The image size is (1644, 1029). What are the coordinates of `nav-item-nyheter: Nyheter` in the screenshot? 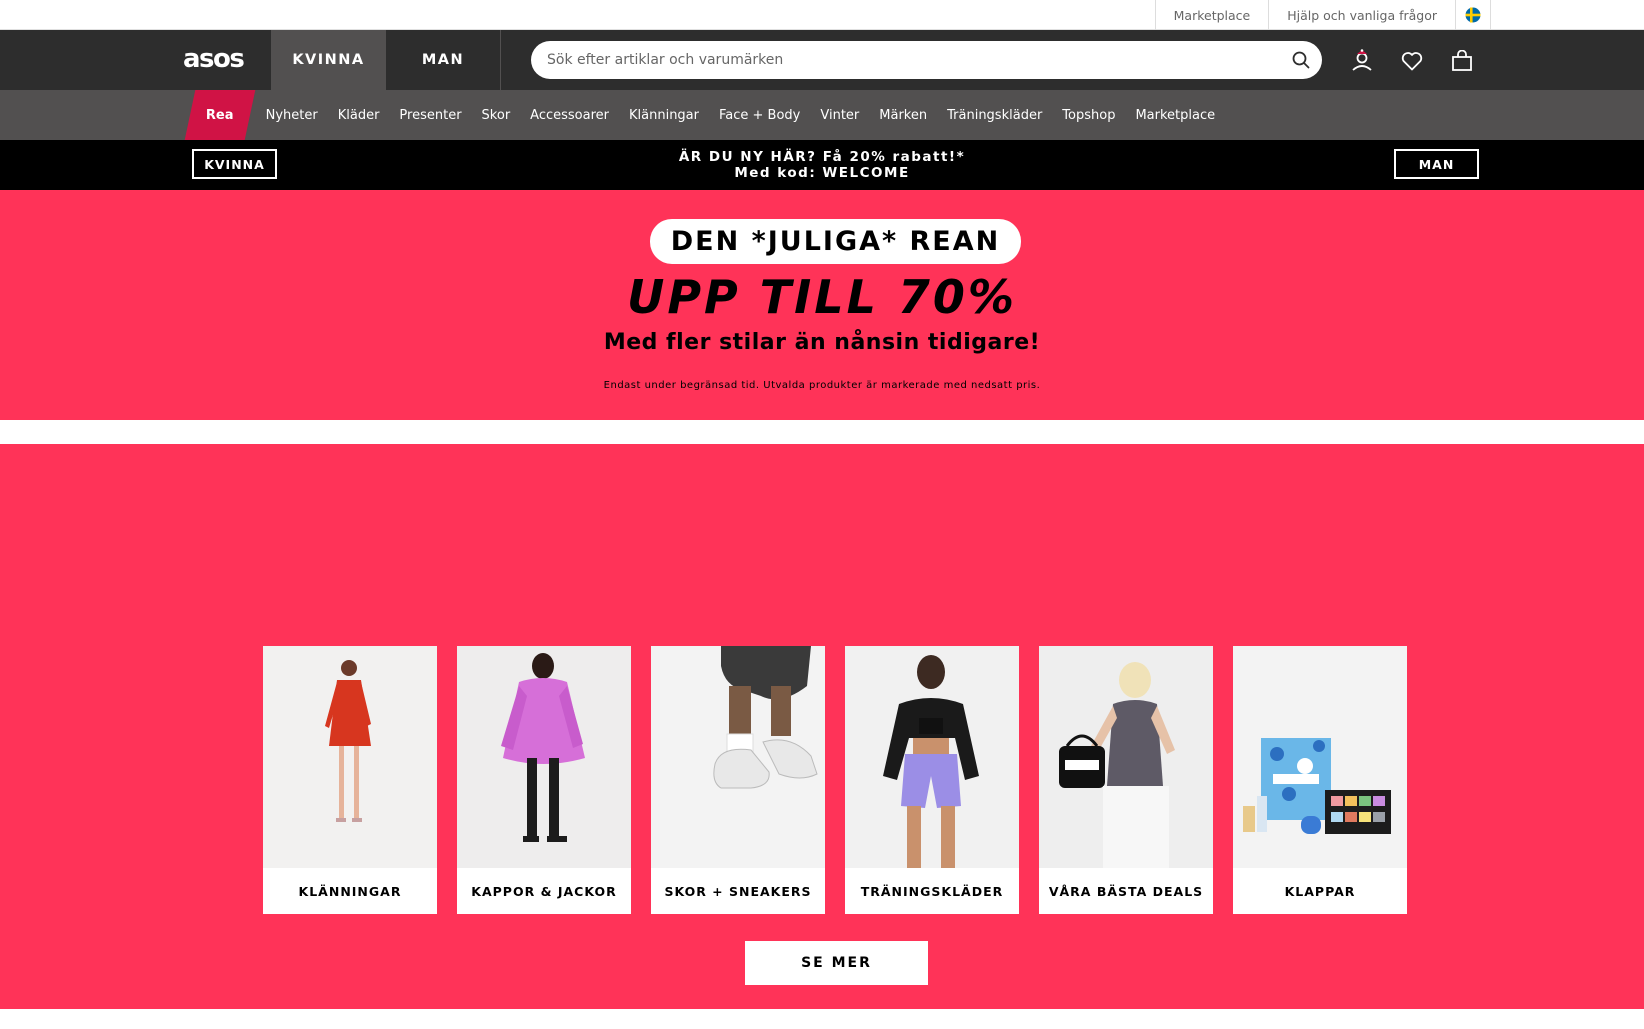 It's located at (292, 115).